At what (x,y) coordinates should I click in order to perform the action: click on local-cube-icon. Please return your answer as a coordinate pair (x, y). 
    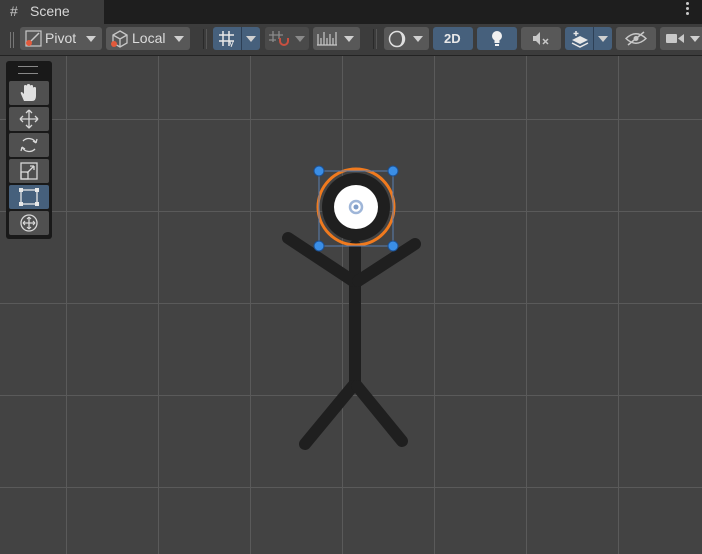
    Looking at the image, I should click on (119, 39).